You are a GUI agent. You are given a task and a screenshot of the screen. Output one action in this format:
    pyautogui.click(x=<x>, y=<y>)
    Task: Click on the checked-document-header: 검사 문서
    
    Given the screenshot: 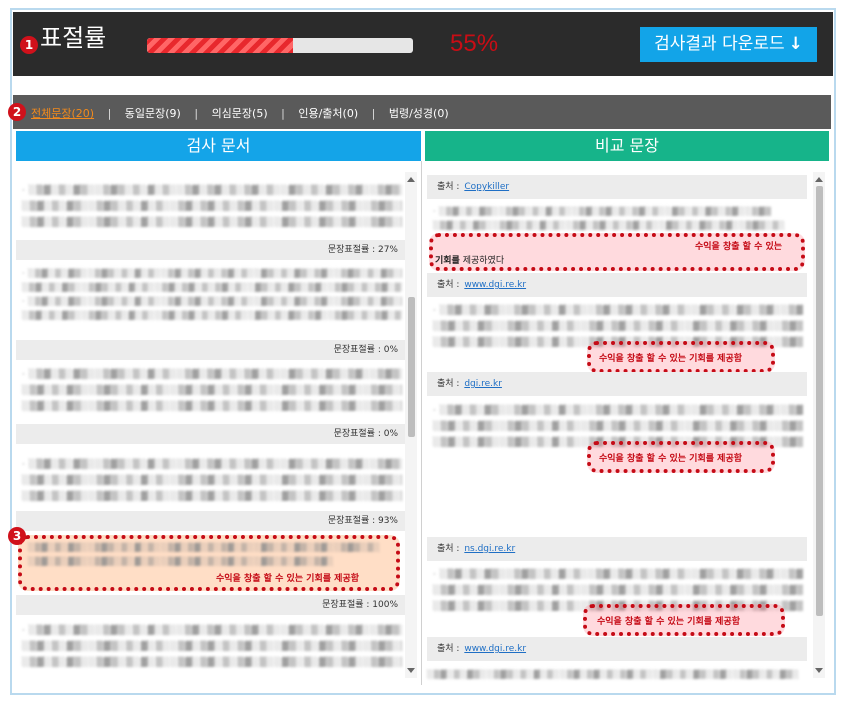 What is the action you would take?
    pyautogui.click(x=218, y=146)
    